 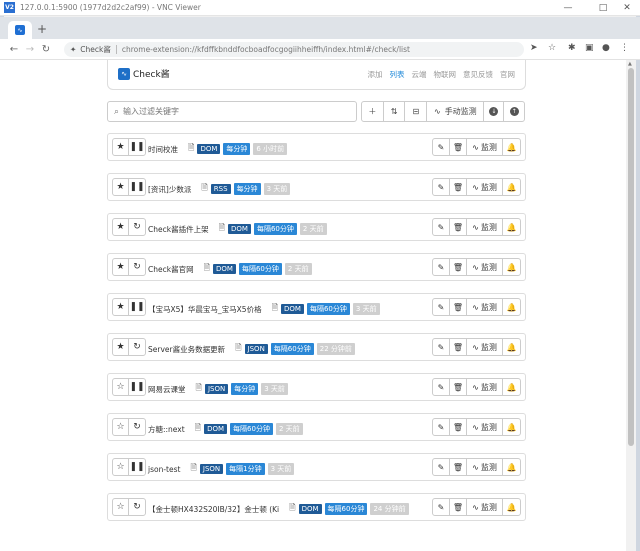 What do you see at coordinates (456, 111) in the screenshot?
I see `manual-monitor-button: ∿ 手动监测` at bounding box center [456, 111].